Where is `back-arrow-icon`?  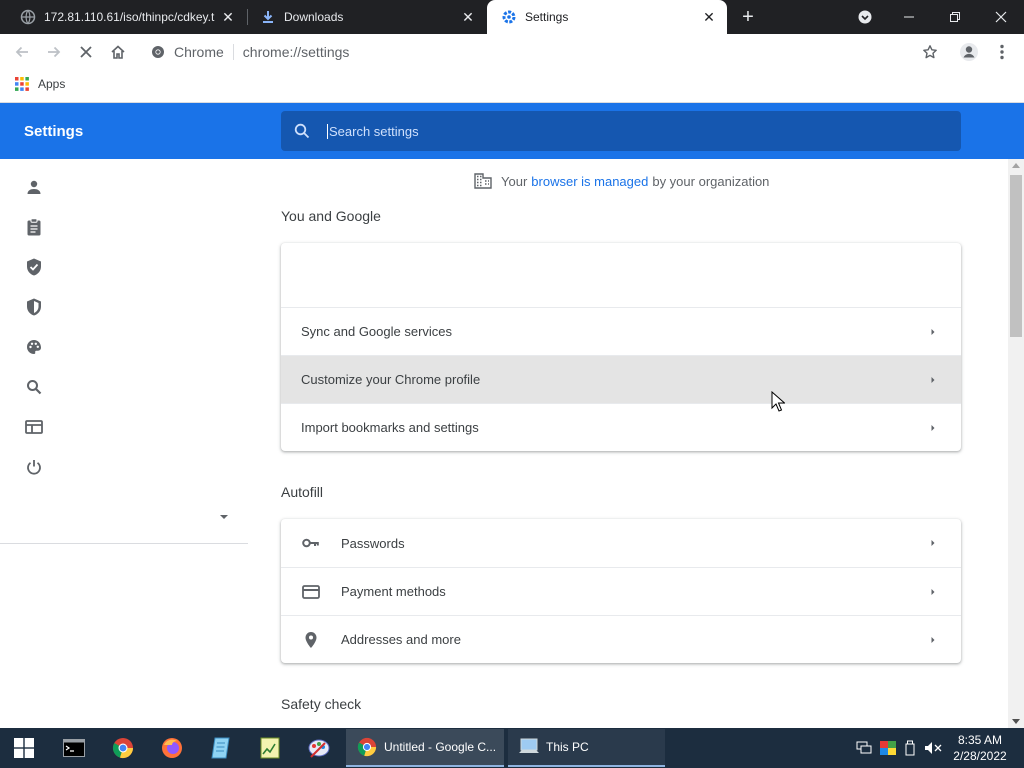
back-arrow-icon is located at coordinates (21, 52).